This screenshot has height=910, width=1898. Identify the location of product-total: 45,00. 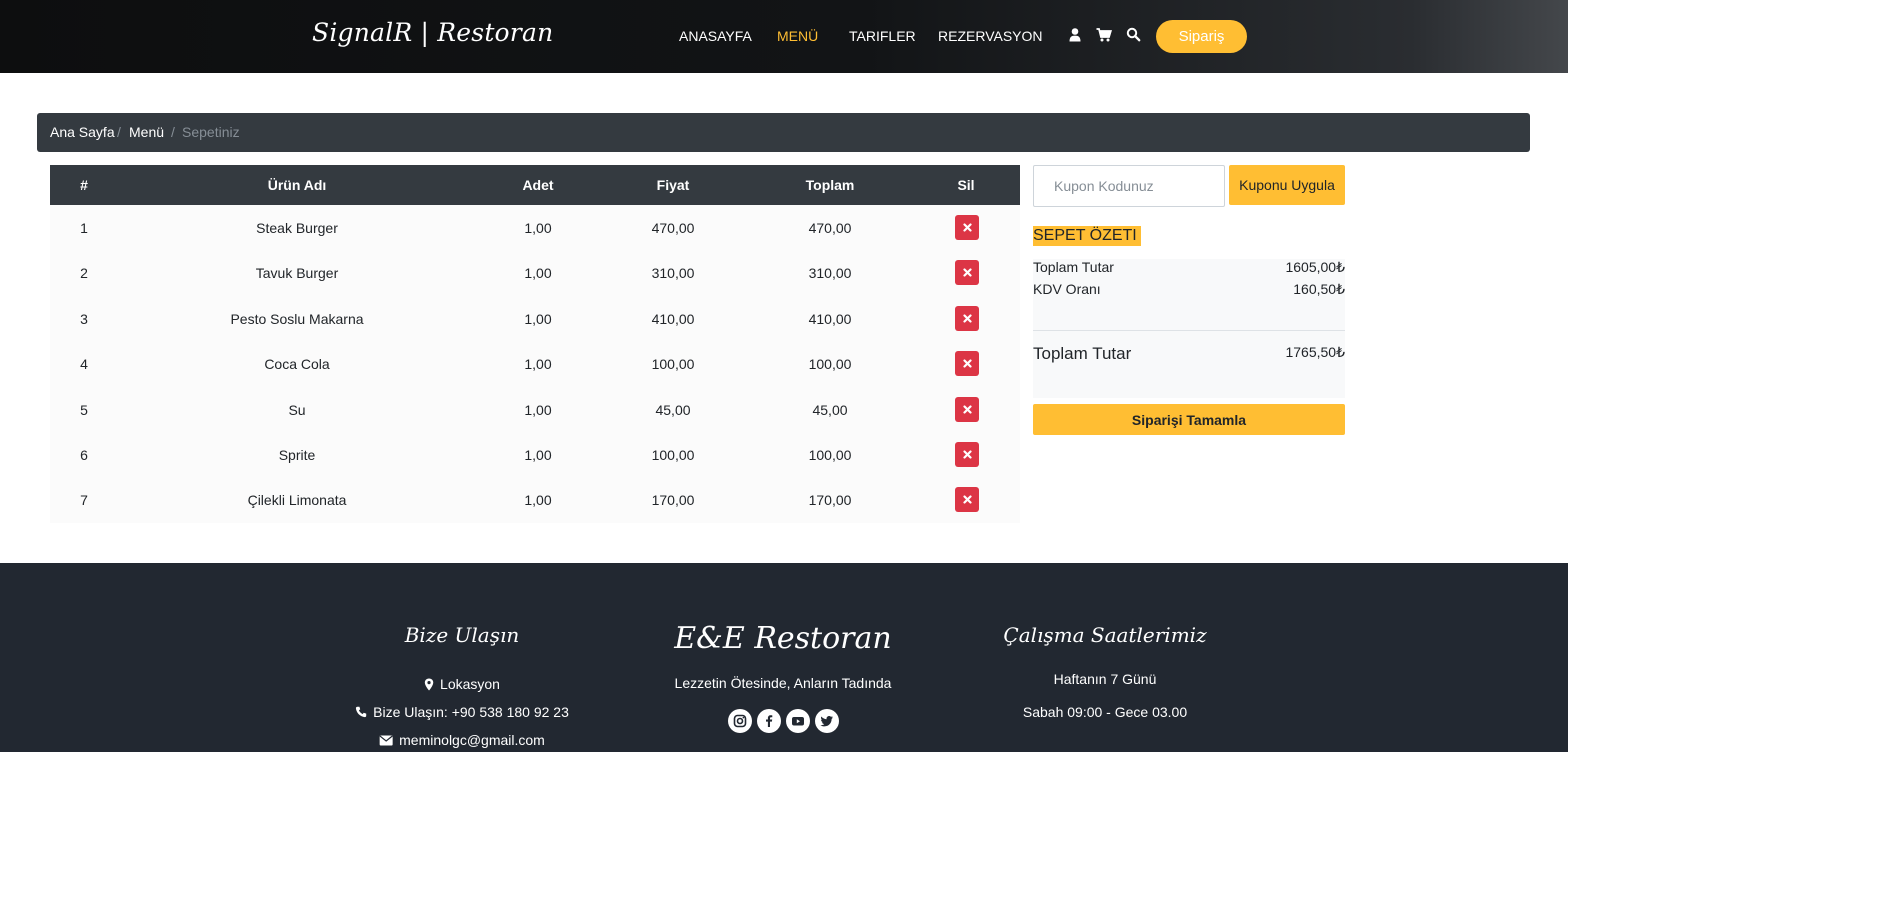
(830, 409).